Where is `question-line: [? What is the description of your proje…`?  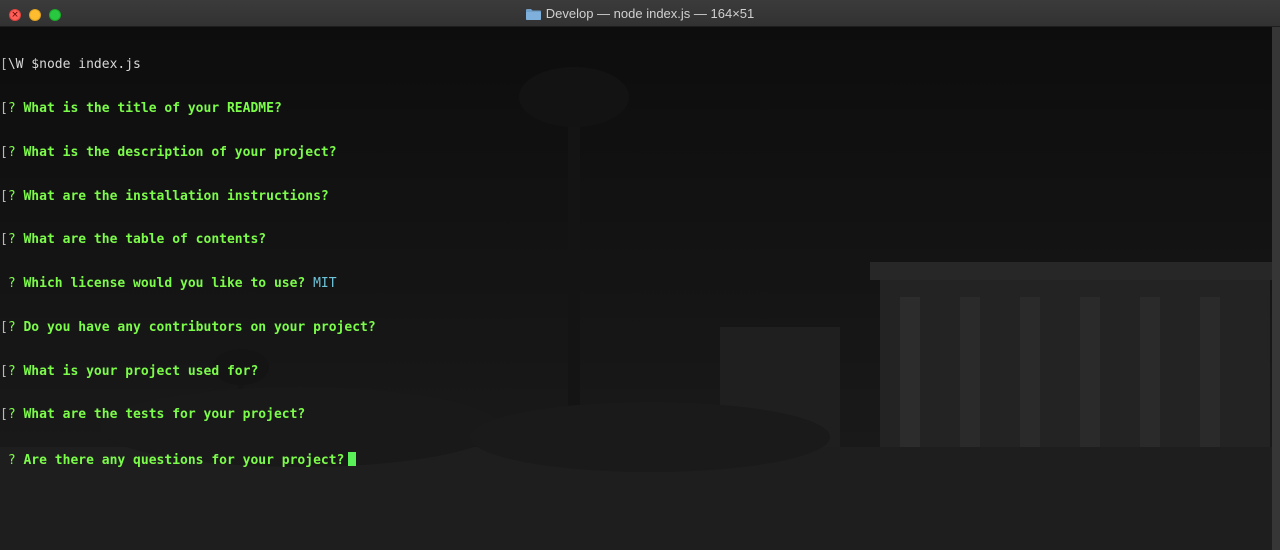
question-line: [? What is the description of your proje… is located at coordinates (635, 152).